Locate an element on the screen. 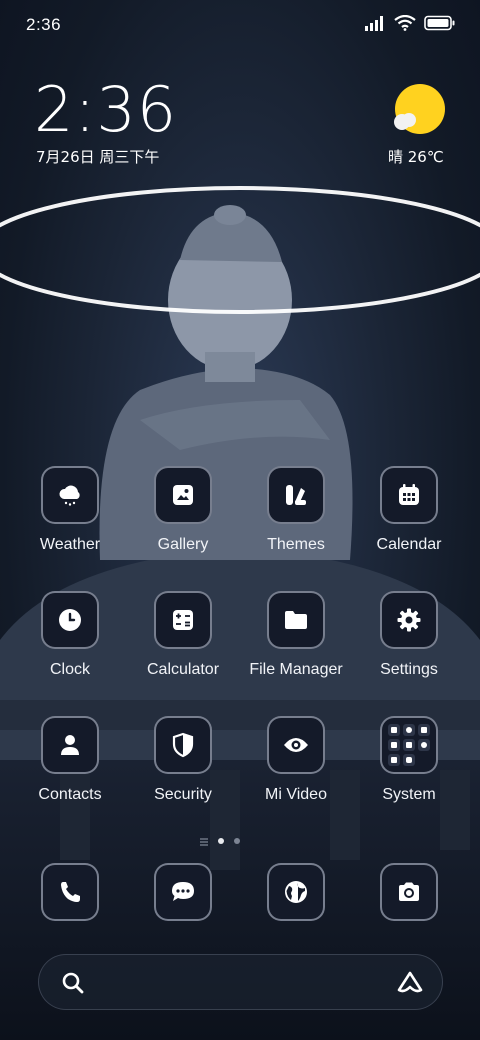 The width and height of the screenshot is (480, 1040). app-label: Gallery is located at coordinates (183, 544).